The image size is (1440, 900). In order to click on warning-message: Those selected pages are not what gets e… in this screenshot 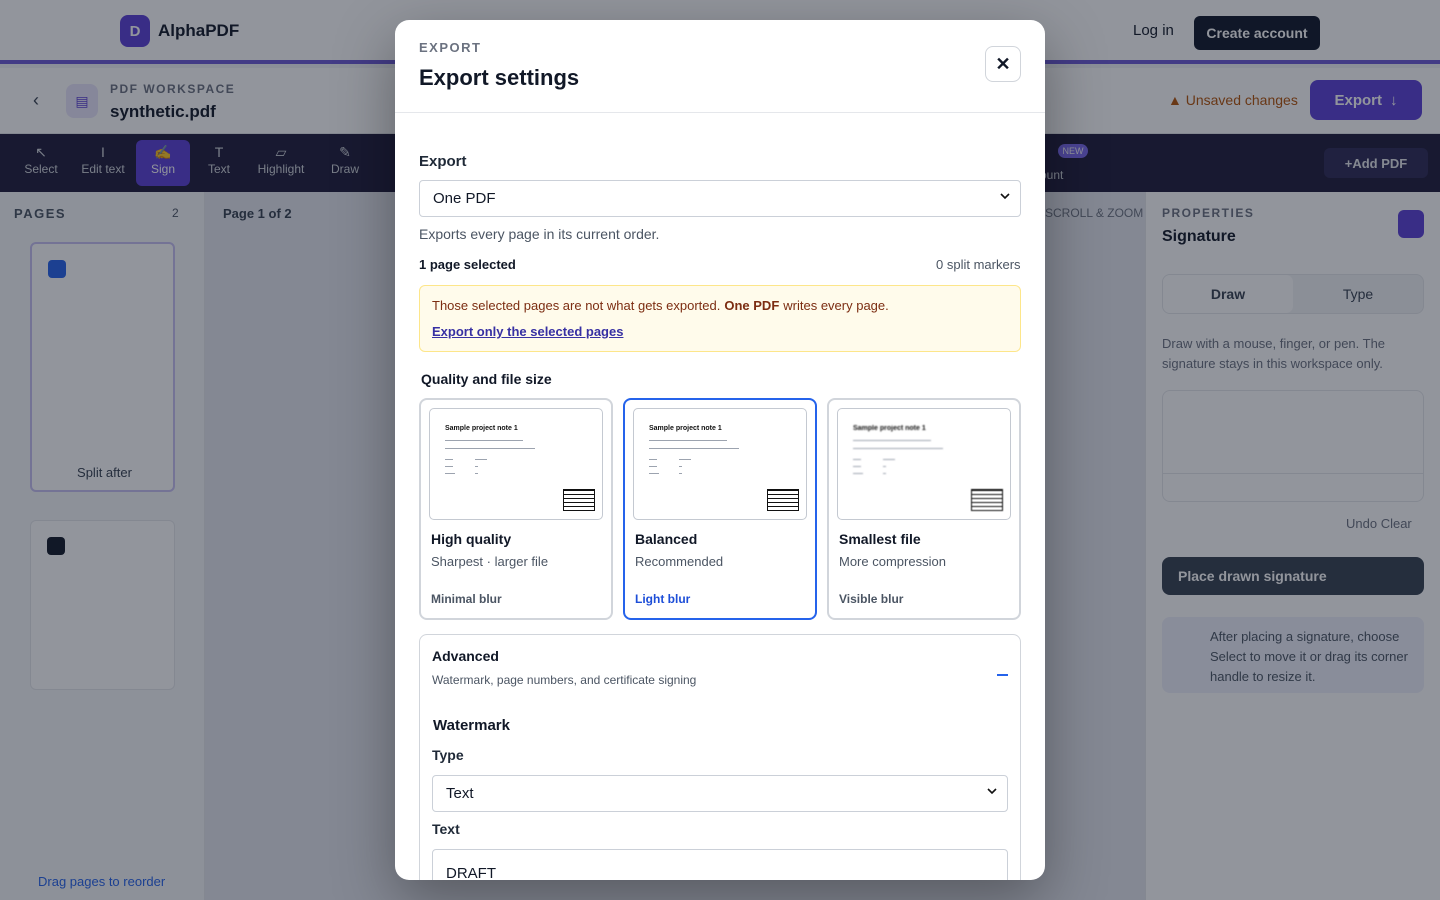, I will do `click(660, 305)`.